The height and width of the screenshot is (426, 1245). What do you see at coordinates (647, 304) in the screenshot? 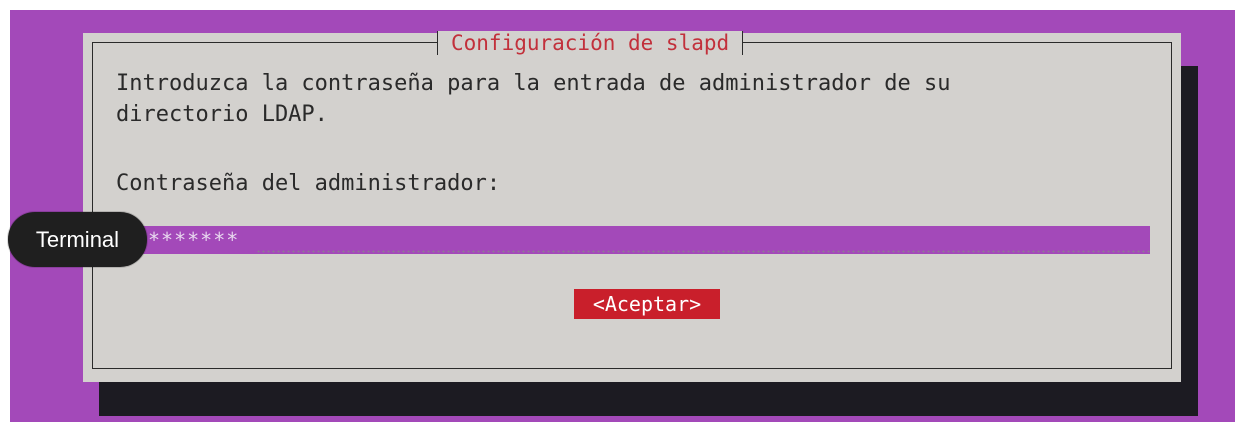
I see `accept-button: <Aceptar>` at bounding box center [647, 304].